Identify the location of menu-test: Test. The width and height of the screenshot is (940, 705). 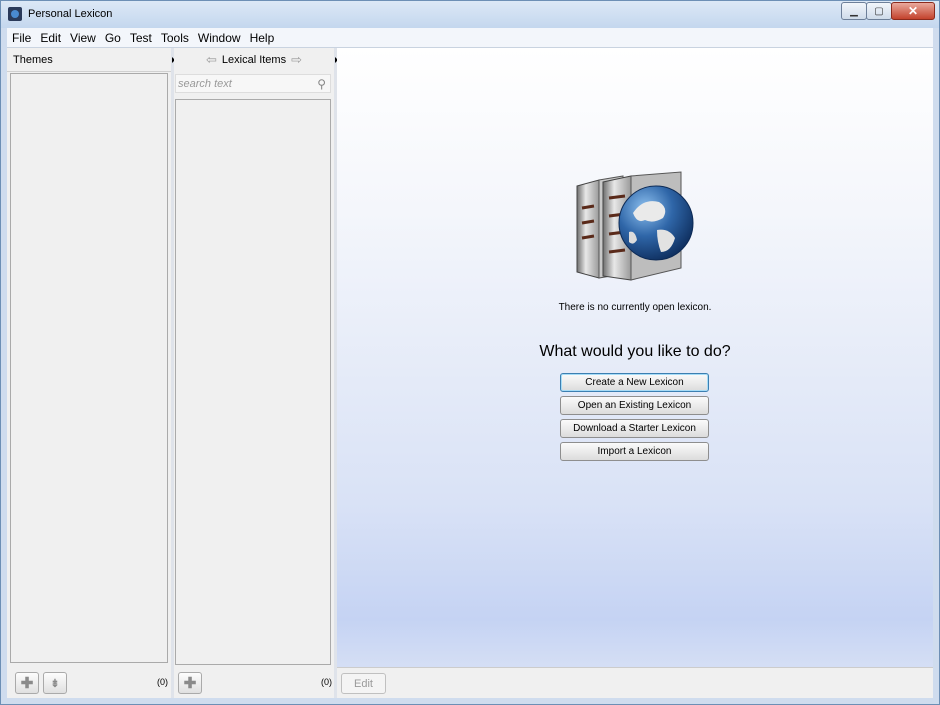
(140, 38).